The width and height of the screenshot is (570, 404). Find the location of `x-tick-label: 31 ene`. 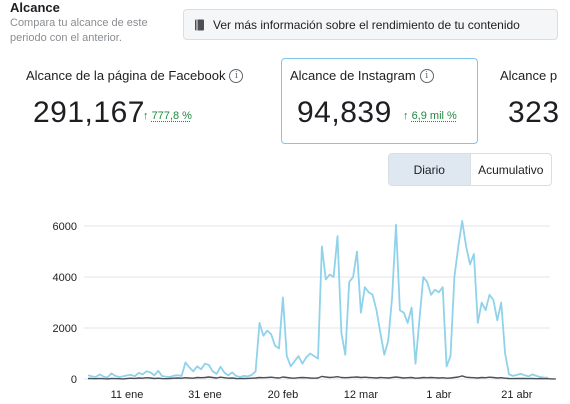

x-tick-label: 31 ene is located at coordinates (205, 395).